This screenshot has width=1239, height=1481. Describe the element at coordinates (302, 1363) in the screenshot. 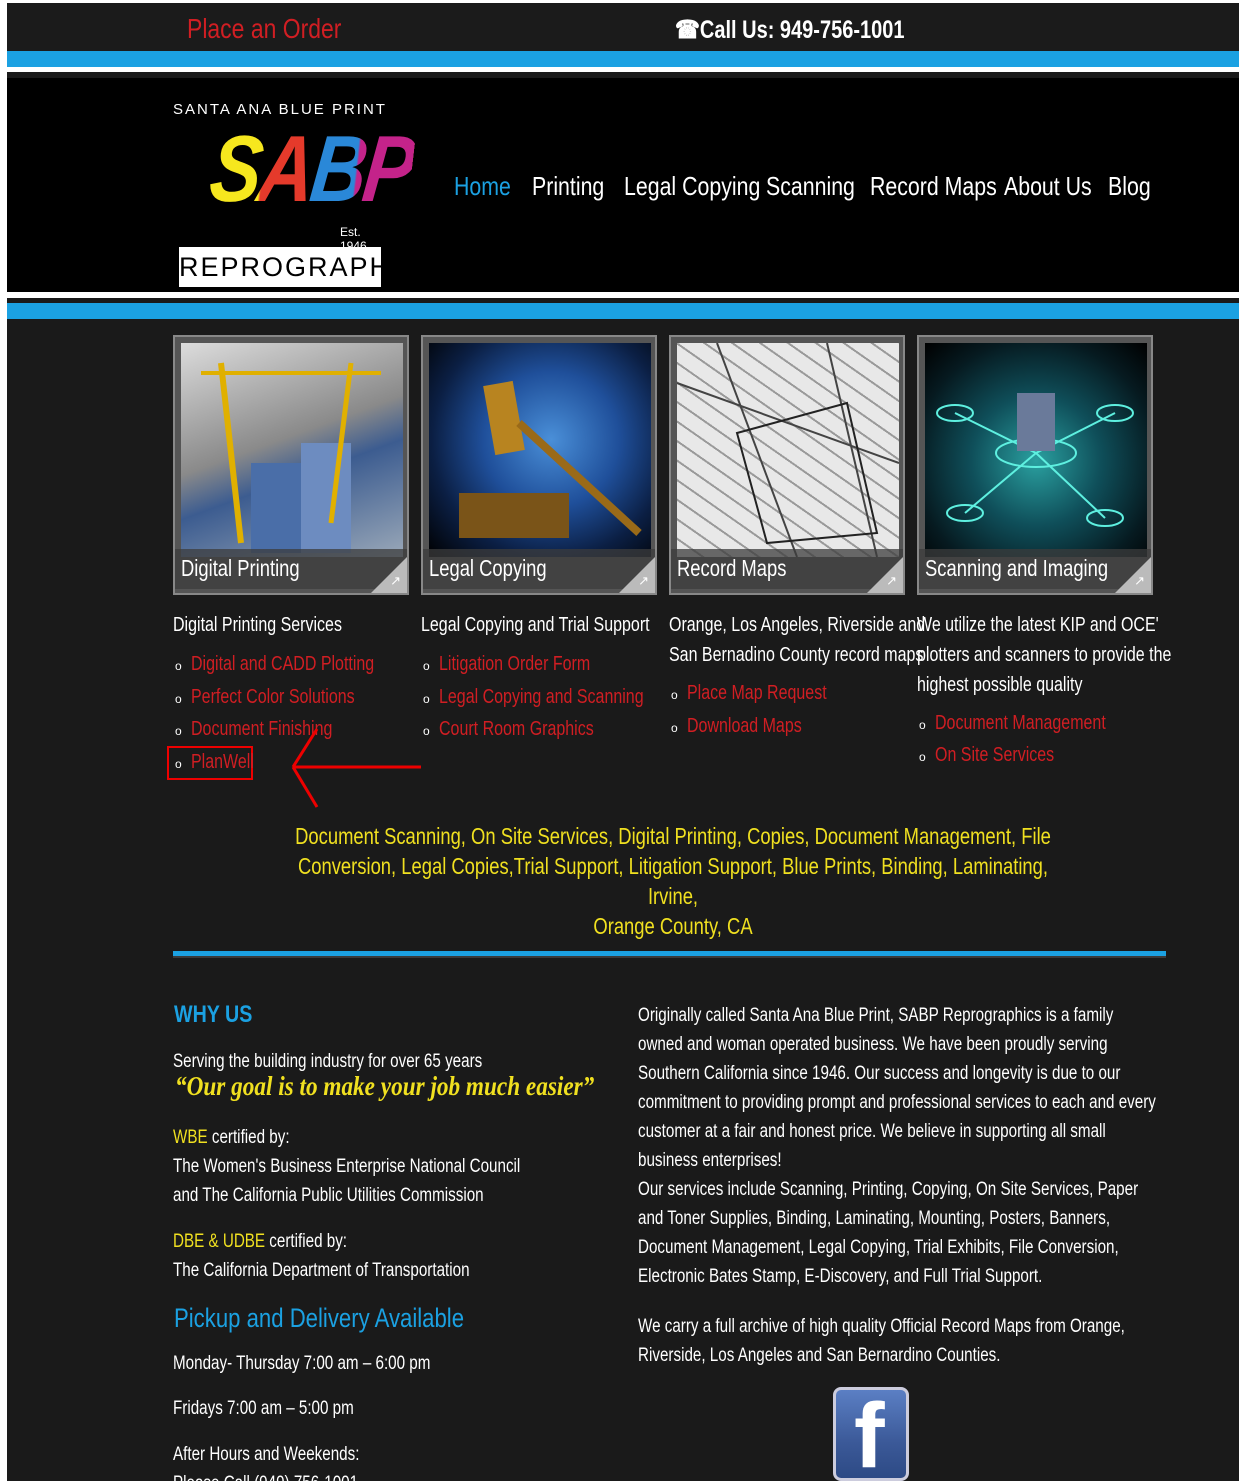

I see `hours-monday-thursday: Monday- Thursday 7:00 am – 6:00 pm` at that location.